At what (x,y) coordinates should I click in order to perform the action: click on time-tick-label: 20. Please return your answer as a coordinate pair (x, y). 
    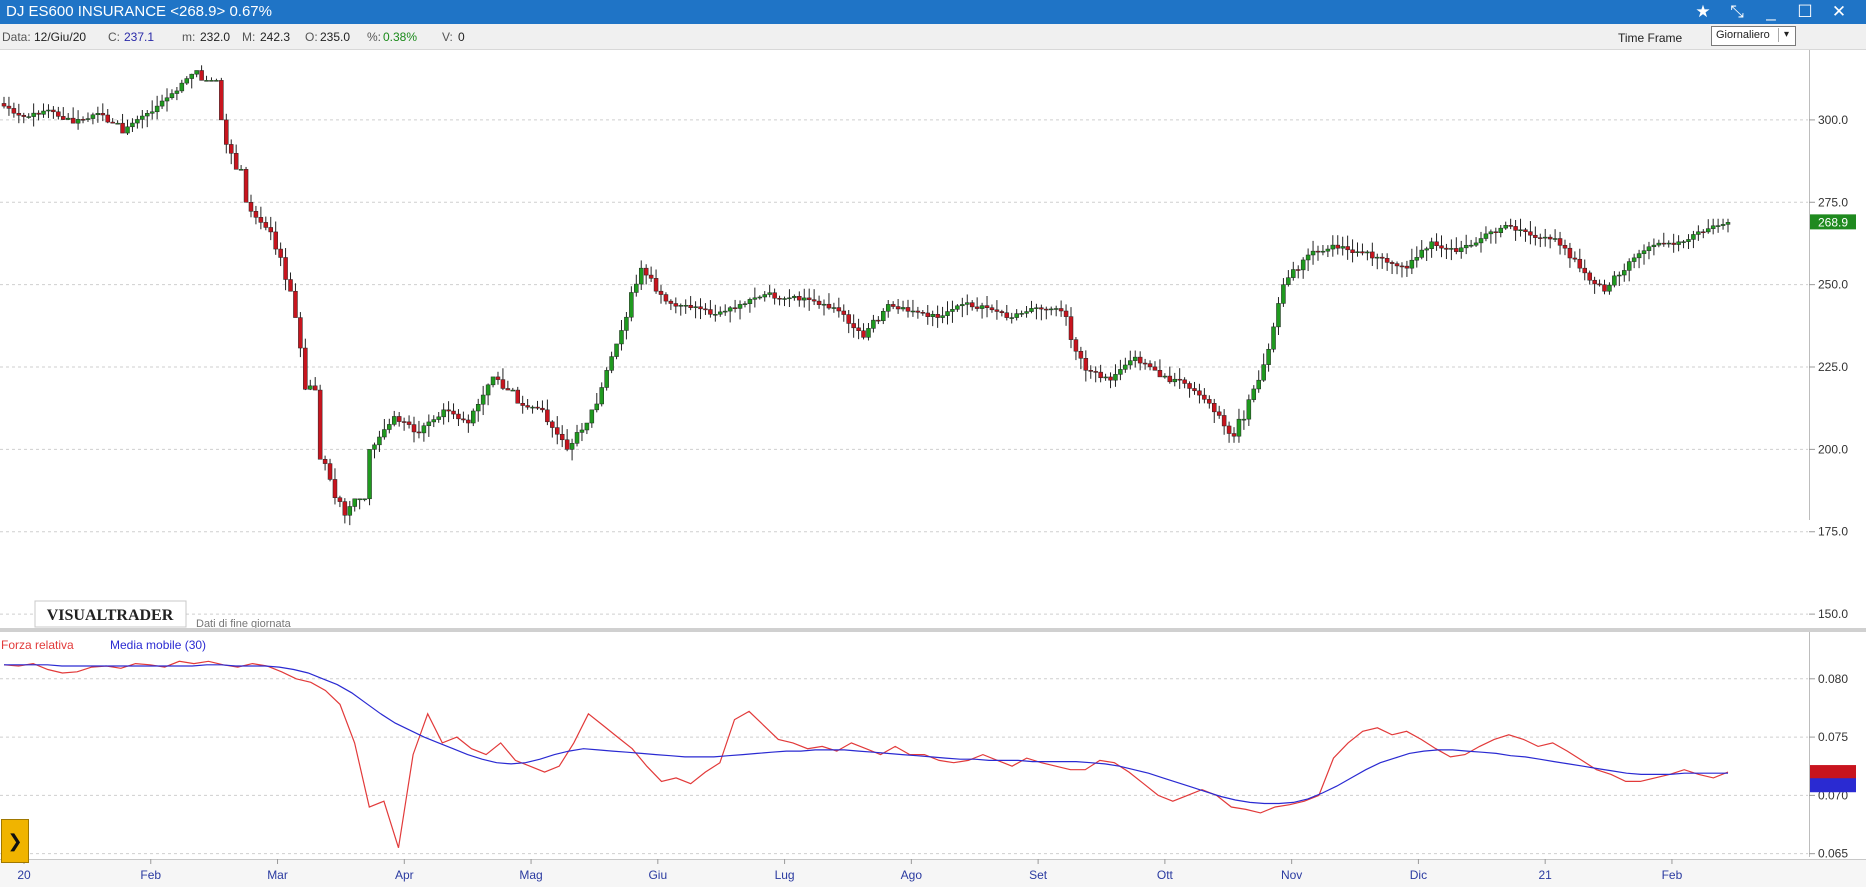
    Looking at the image, I should click on (24, 875).